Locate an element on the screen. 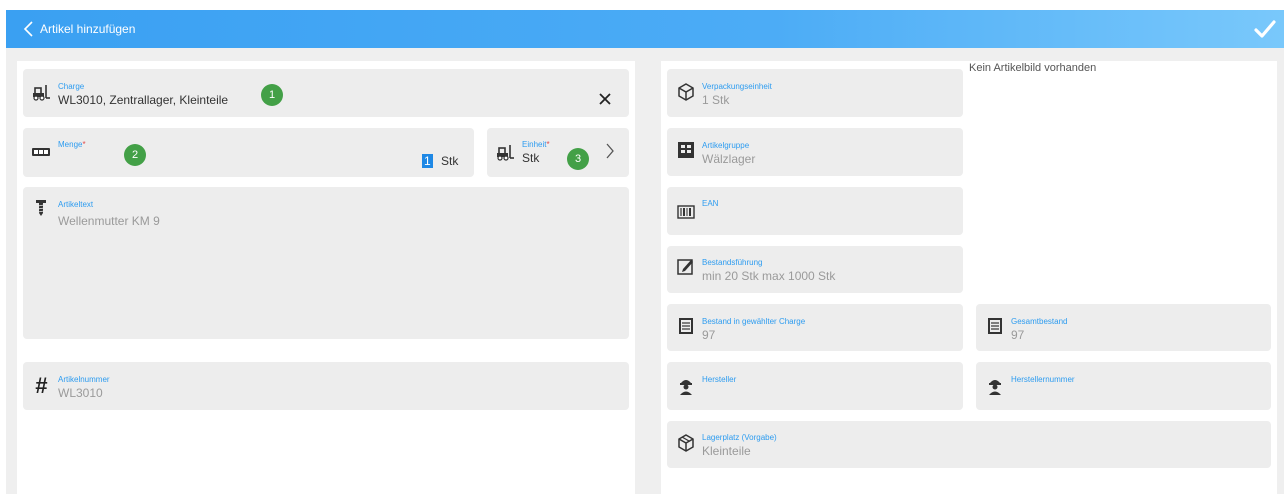 The height and width of the screenshot is (494, 1284). verpackungseinheit-label: Verpackungseinheit is located at coordinates (737, 86).